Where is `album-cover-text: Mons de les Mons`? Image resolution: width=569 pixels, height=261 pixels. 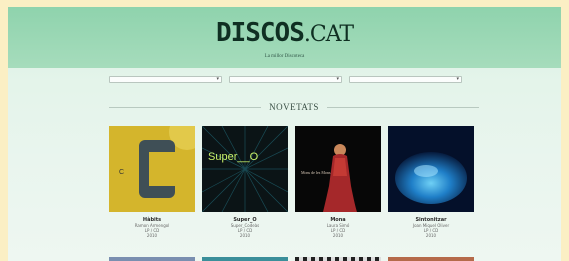 album-cover-text: Mons de les Mons is located at coordinates (316, 172).